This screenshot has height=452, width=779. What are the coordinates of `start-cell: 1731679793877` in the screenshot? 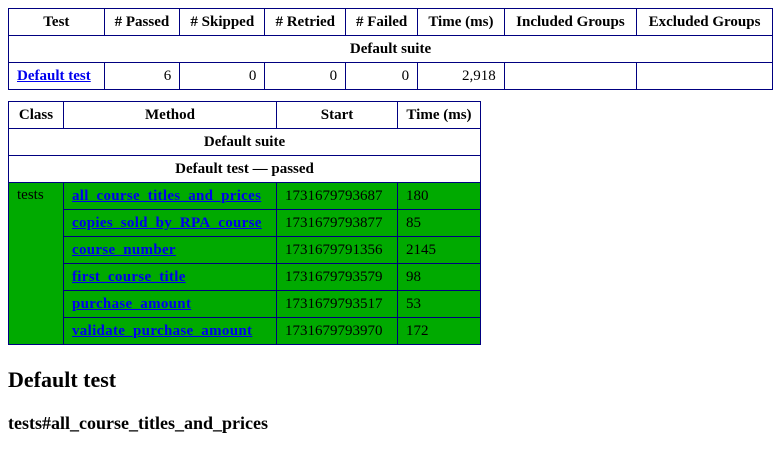 It's located at (337, 223).